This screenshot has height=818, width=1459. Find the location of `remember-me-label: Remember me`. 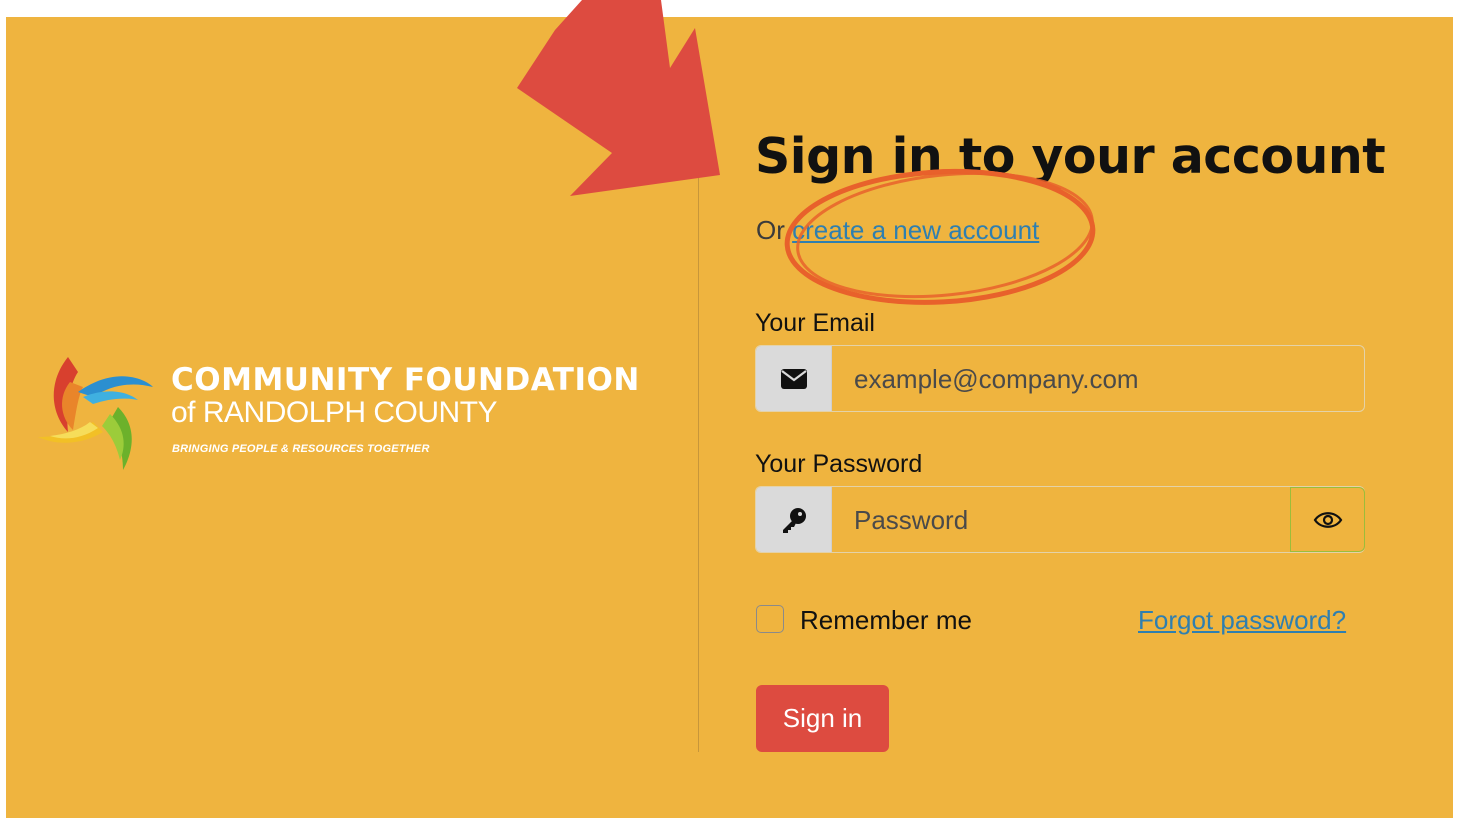

remember-me-label: Remember me is located at coordinates (886, 620).